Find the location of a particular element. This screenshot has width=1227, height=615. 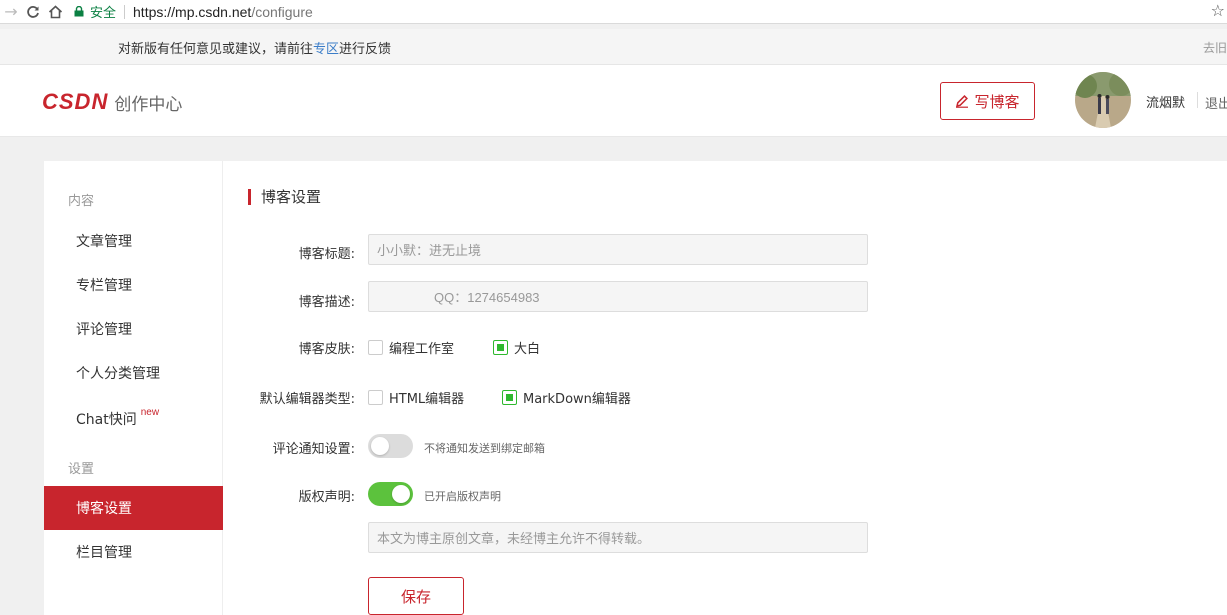

sidebar-group-content: 内容 is located at coordinates (81, 201).